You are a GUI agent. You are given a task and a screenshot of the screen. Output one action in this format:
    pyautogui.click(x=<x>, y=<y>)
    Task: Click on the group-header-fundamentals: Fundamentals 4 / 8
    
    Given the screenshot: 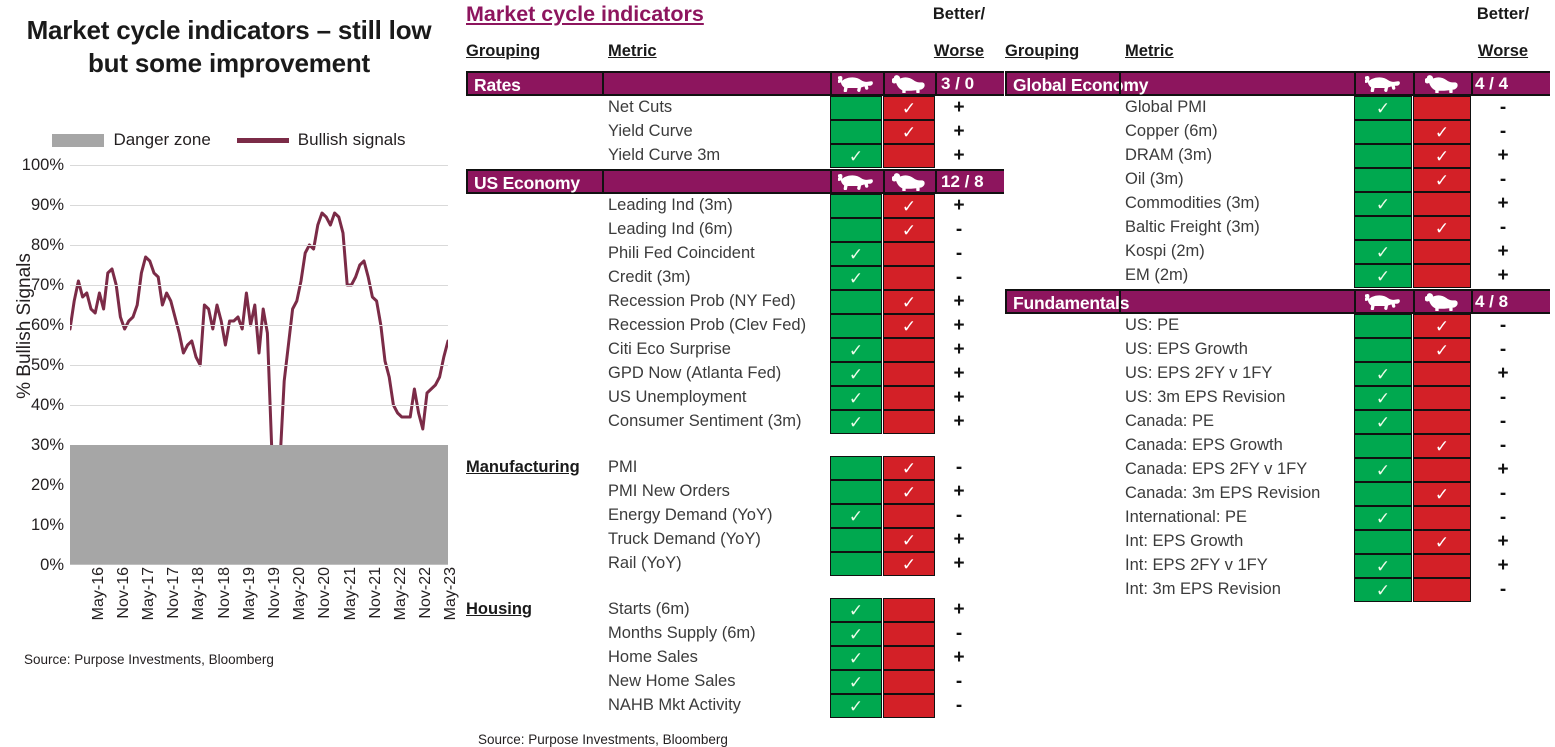 What is the action you would take?
    pyautogui.click(x=1277, y=301)
    